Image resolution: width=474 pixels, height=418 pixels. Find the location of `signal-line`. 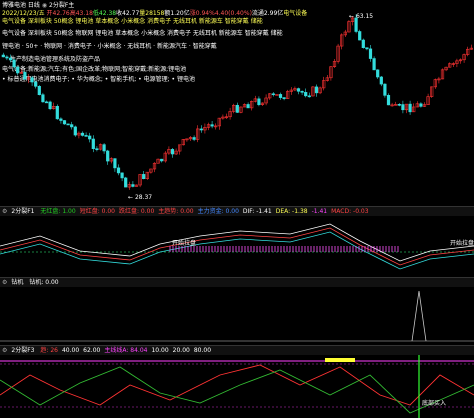

signal-line is located at coordinates (237, 250).